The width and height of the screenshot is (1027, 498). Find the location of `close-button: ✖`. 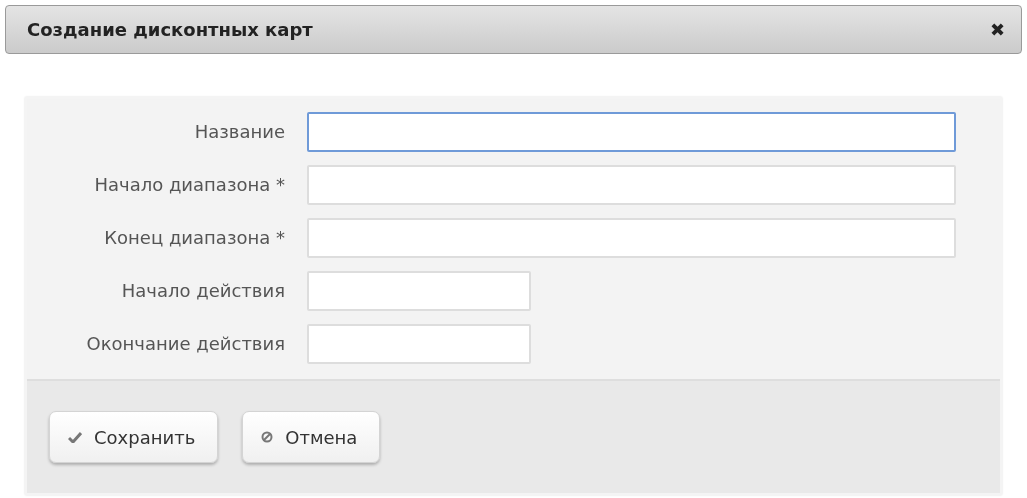

close-button: ✖ is located at coordinates (997, 29).